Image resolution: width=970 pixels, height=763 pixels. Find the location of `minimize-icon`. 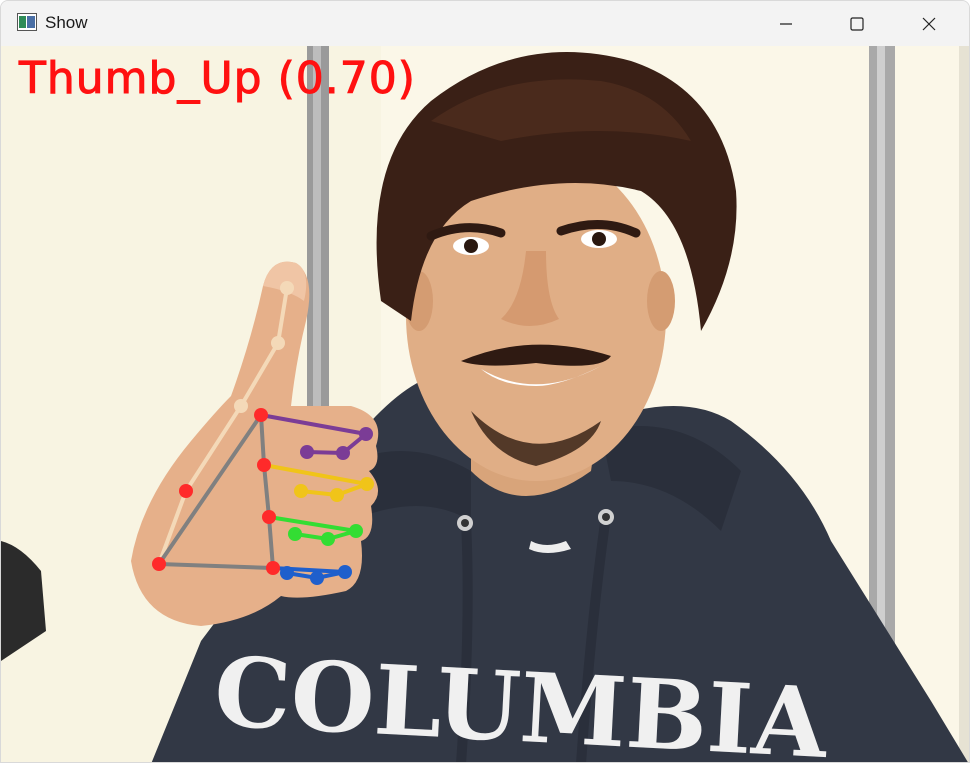

minimize-icon is located at coordinates (786, 23).